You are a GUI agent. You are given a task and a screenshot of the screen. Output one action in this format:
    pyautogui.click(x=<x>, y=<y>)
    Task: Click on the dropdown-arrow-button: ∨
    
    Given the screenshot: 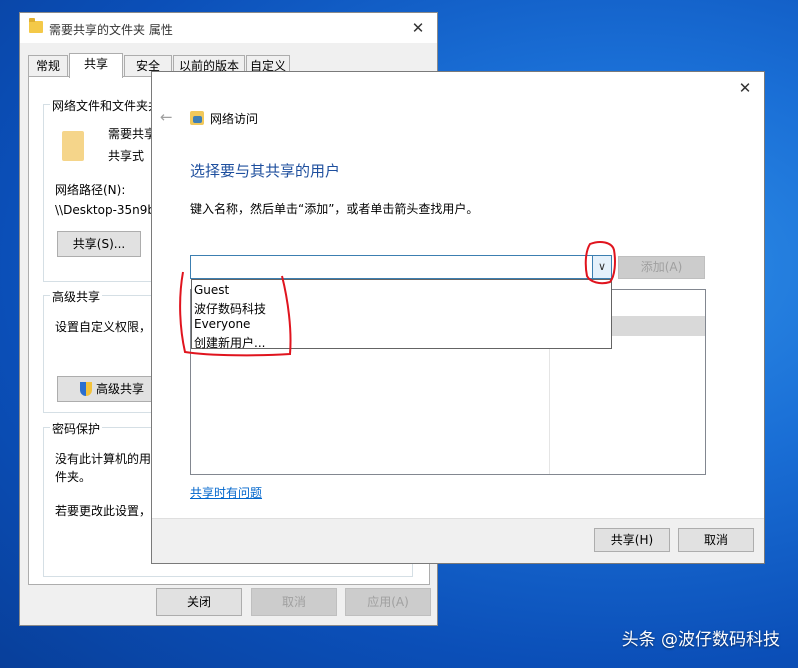 What is the action you would take?
    pyautogui.click(x=602, y=267)
    